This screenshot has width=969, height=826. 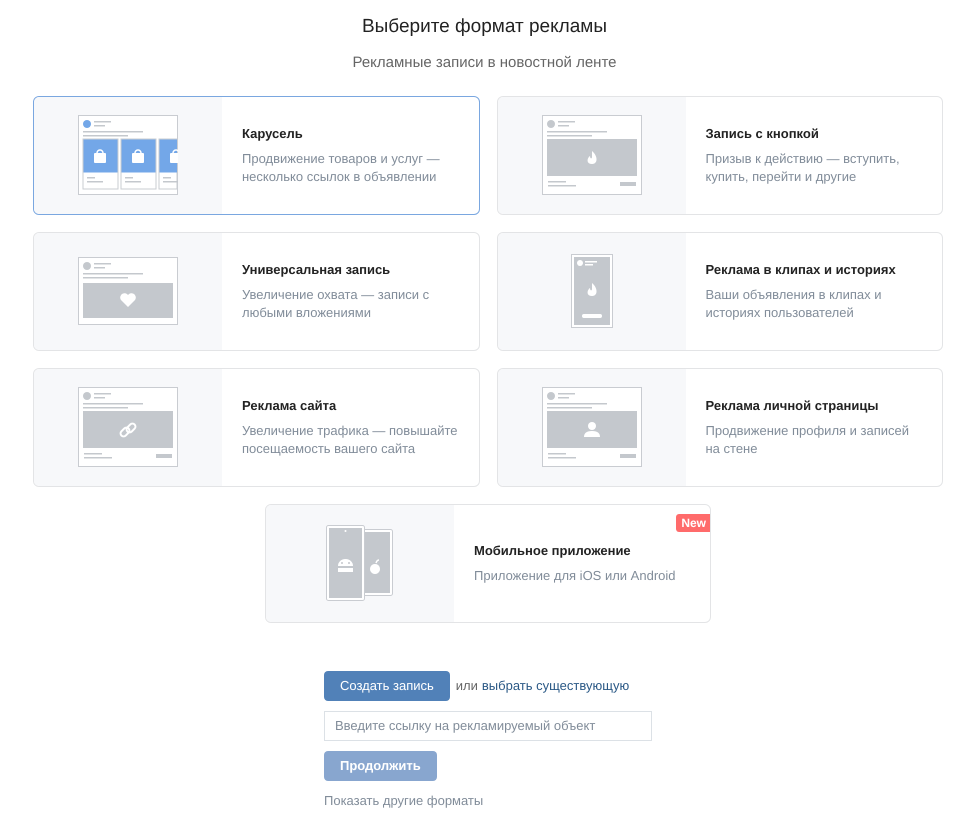 I want to click on ad-format-card: Карусель Продвижение товаров и услуг — несколько ссылок в объявлении, so click(x=256, y=155).